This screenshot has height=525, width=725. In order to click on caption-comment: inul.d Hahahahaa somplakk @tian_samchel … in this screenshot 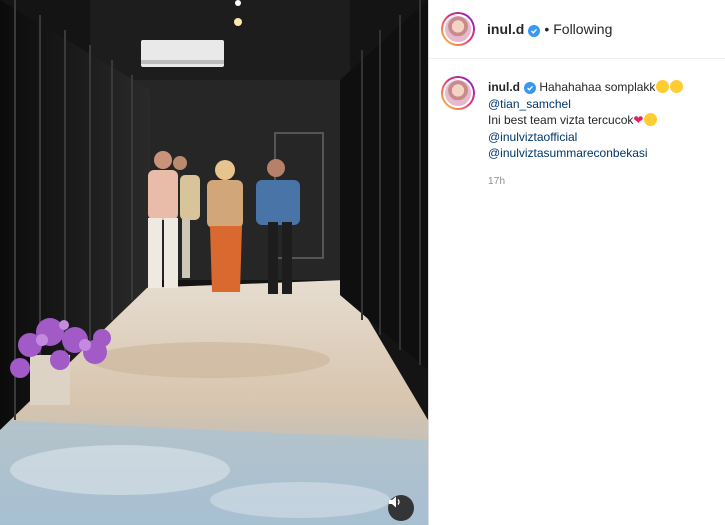, I will do `click(578, 133)`.